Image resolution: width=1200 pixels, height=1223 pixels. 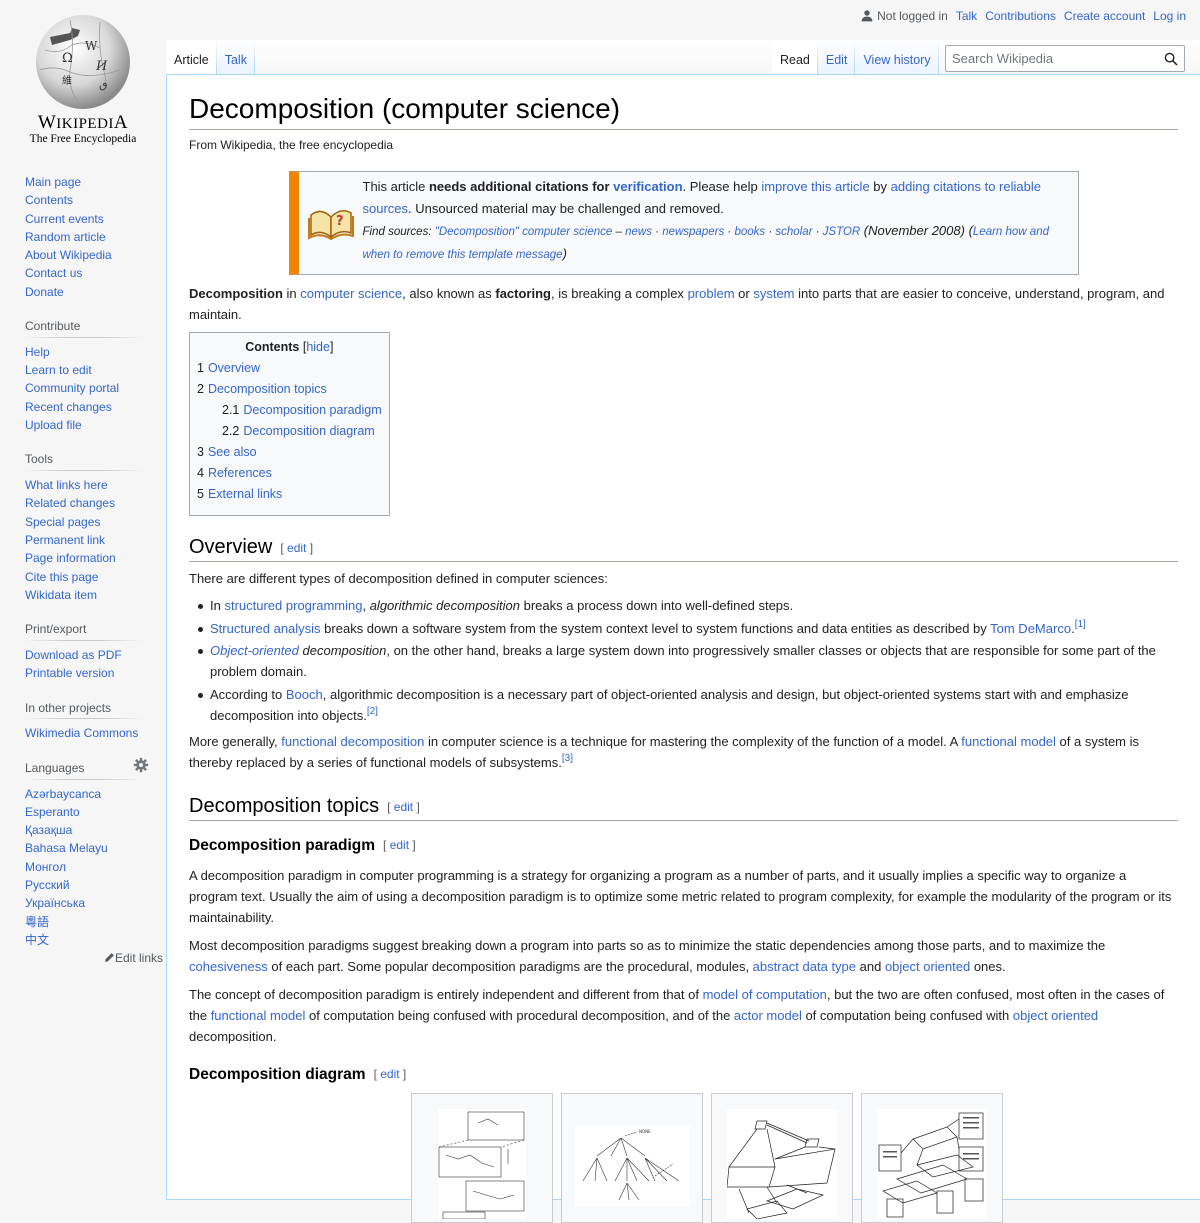 What do you see at coordinates (482, 1164) in the screenshot?
I see `decomposition-diagram-1-image` at bounding box center [482, 1164].